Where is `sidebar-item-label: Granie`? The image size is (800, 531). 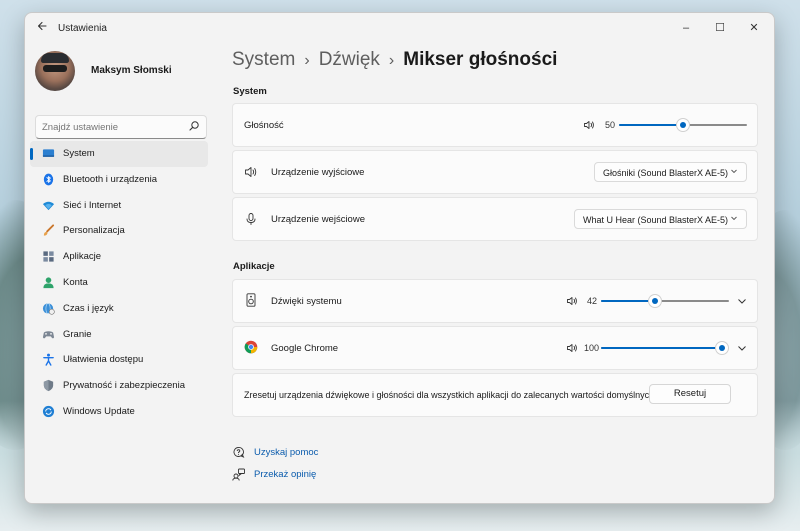 sidebar-item-label: Granie is located at coordinates (77, 334).